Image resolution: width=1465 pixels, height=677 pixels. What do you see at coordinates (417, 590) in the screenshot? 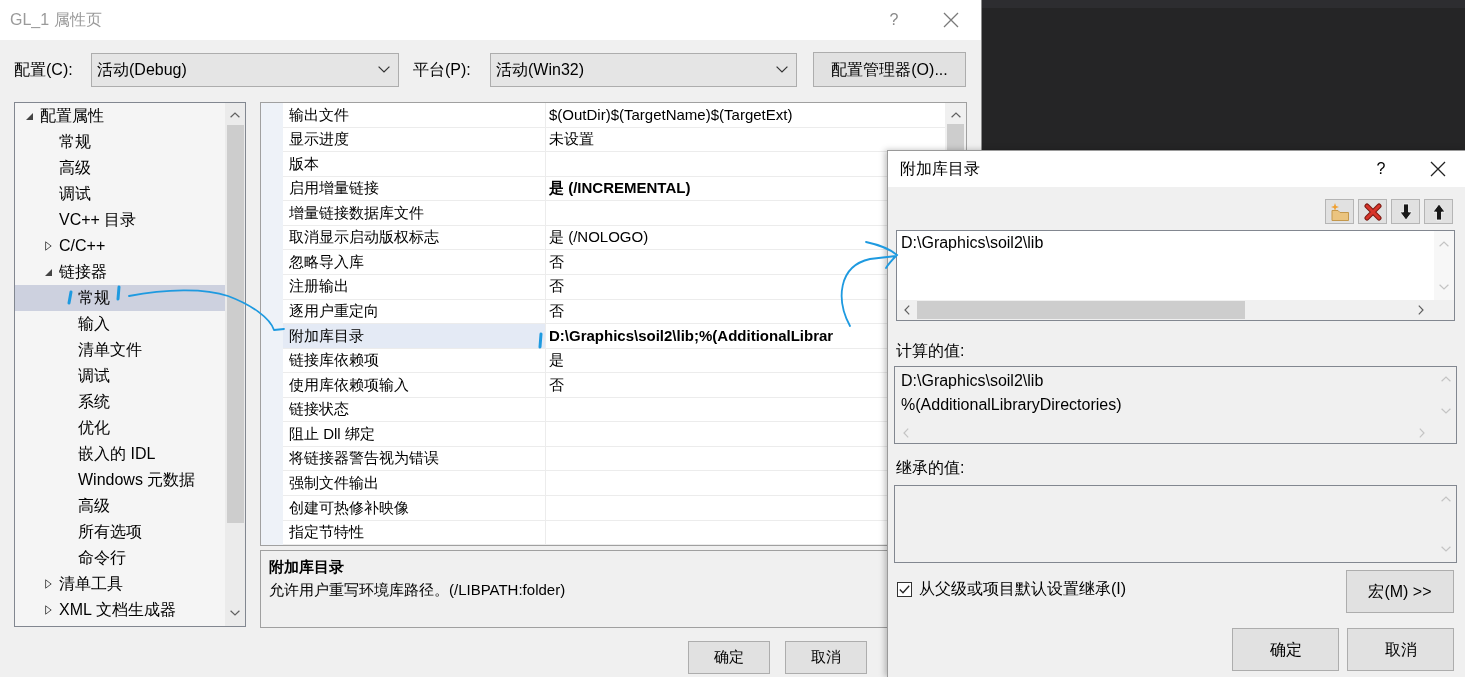
I see `description-text: 允许用户重写环境库路径。(/LIBPATH:folder)` at bounding box center [417, 590].